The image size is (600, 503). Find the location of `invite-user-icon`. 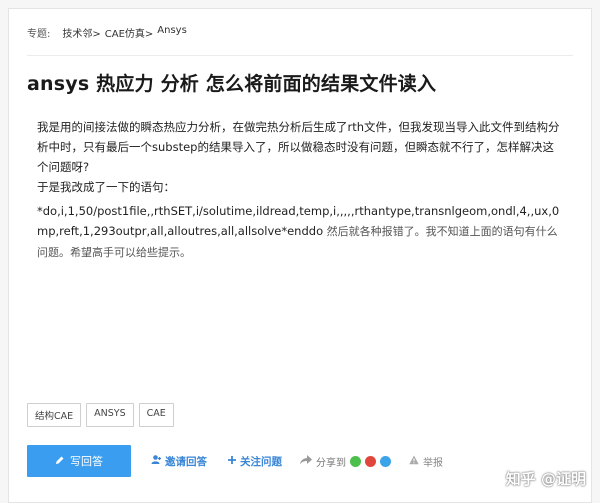

invite-user-icon is located at coordinates (156, 461).